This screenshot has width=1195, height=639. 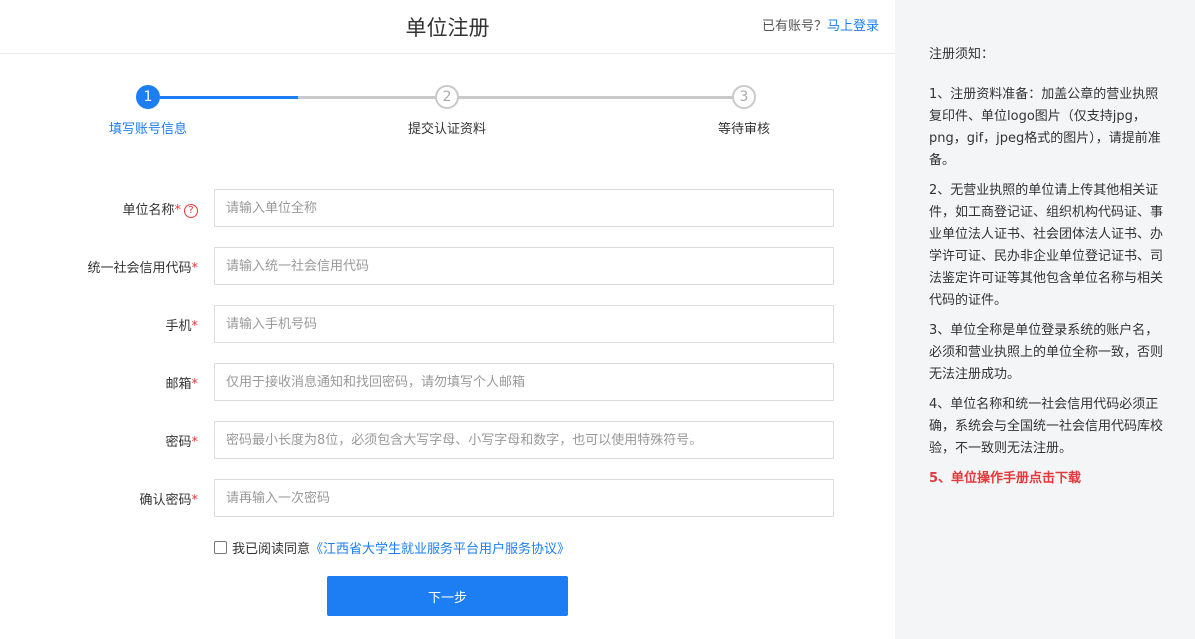 I want to click on credit-code-label: 统一社会信用代码*, so click(x=143, y=268).